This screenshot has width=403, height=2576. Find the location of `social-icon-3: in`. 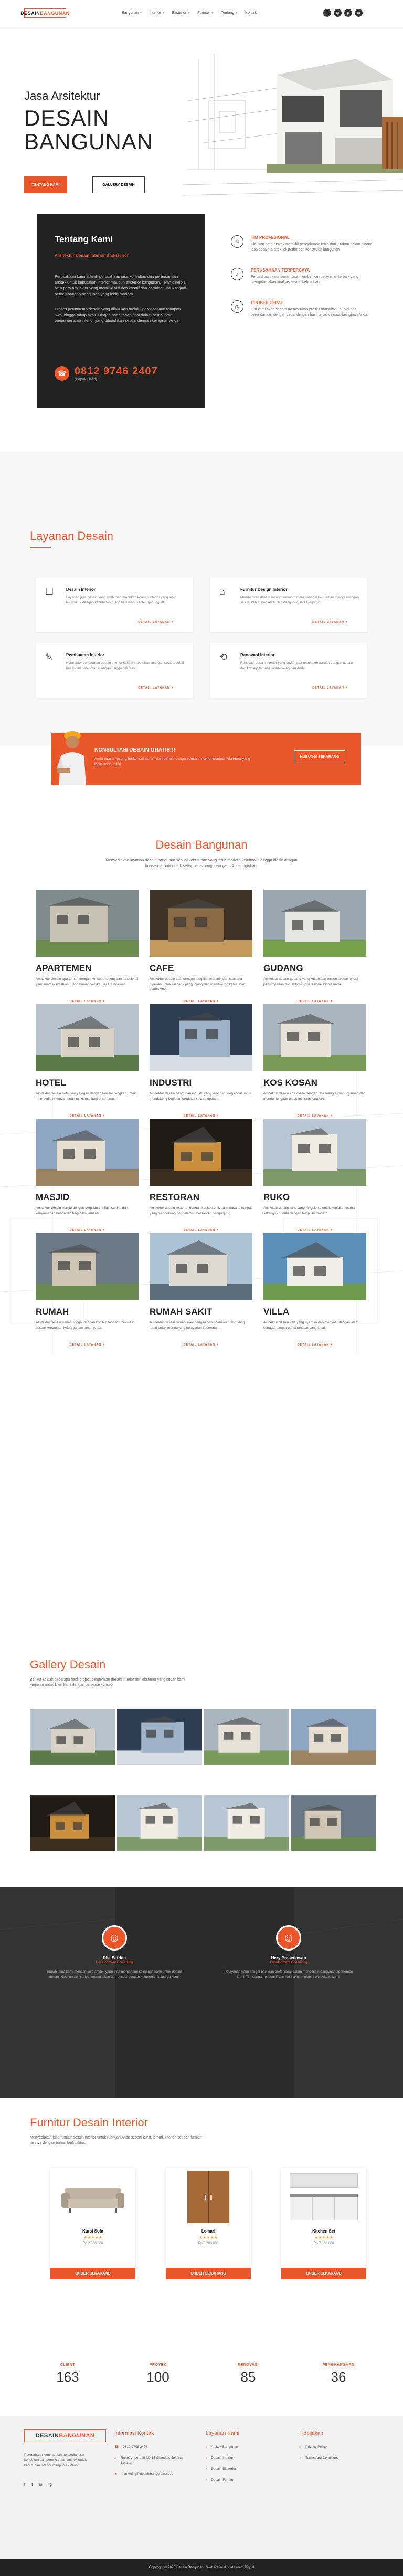

social-icon-3: in is located at coordinates (359, 13).